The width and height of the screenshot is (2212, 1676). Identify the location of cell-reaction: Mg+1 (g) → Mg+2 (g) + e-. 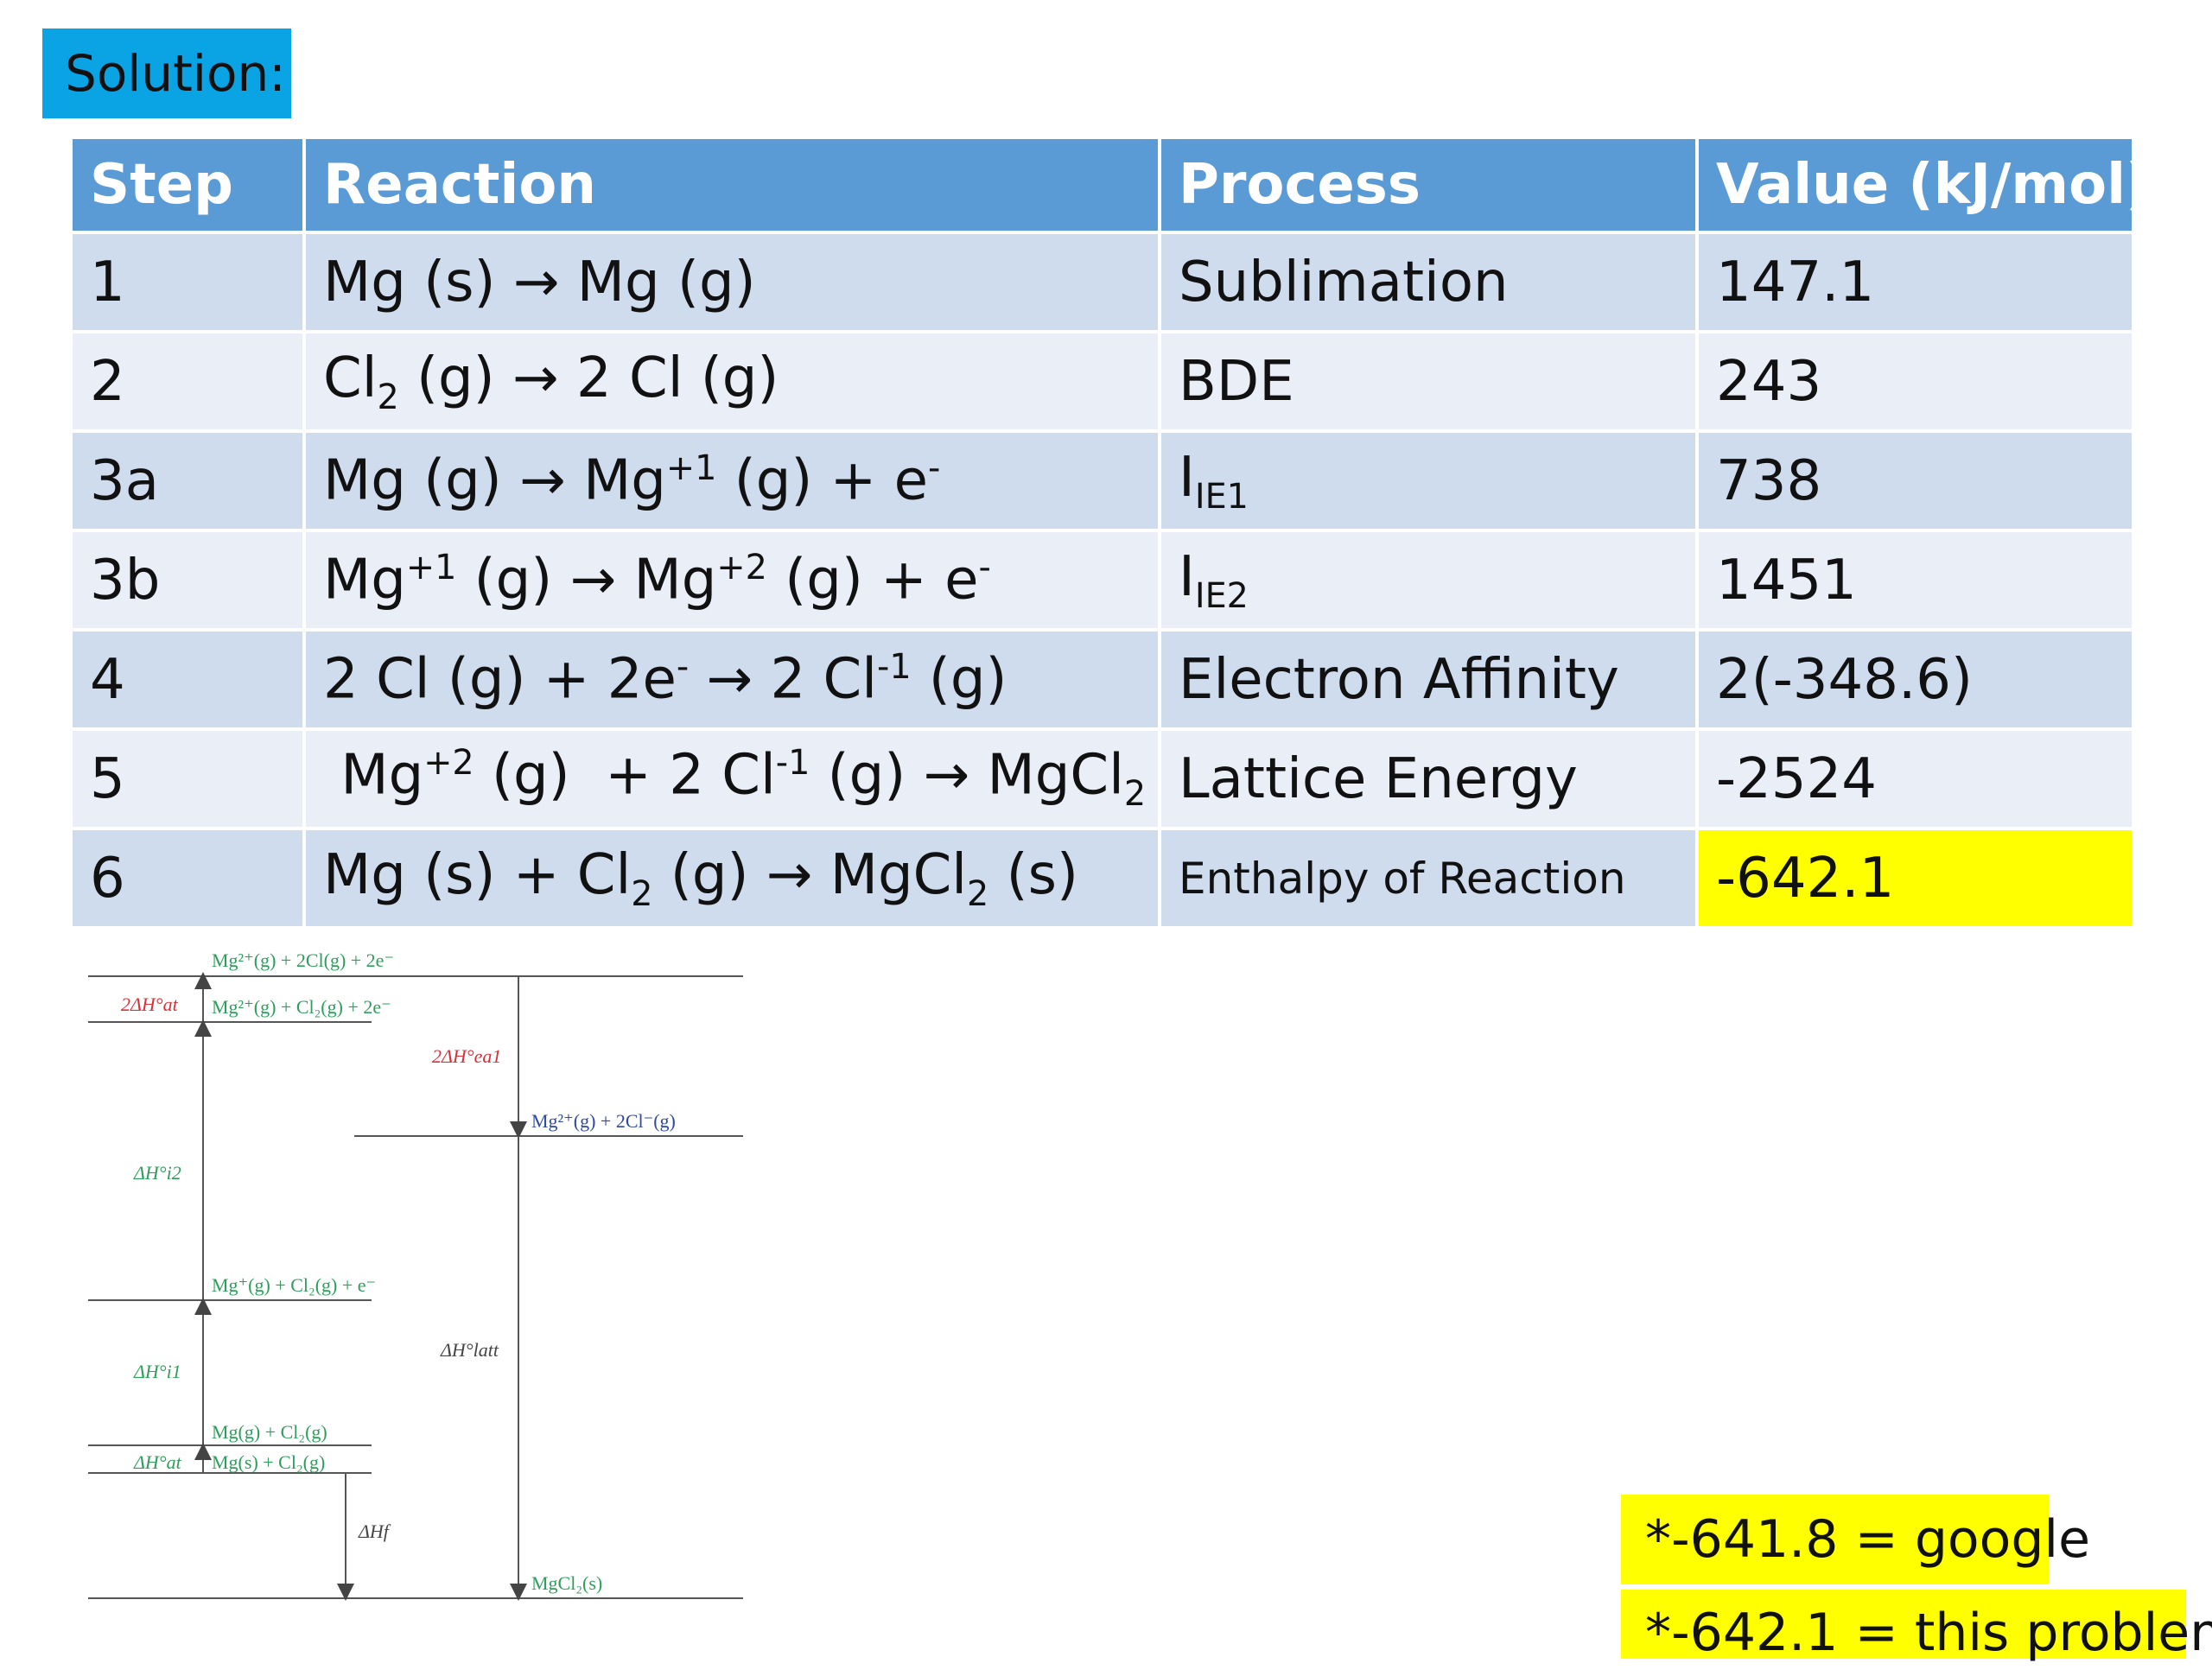
(731, 580).